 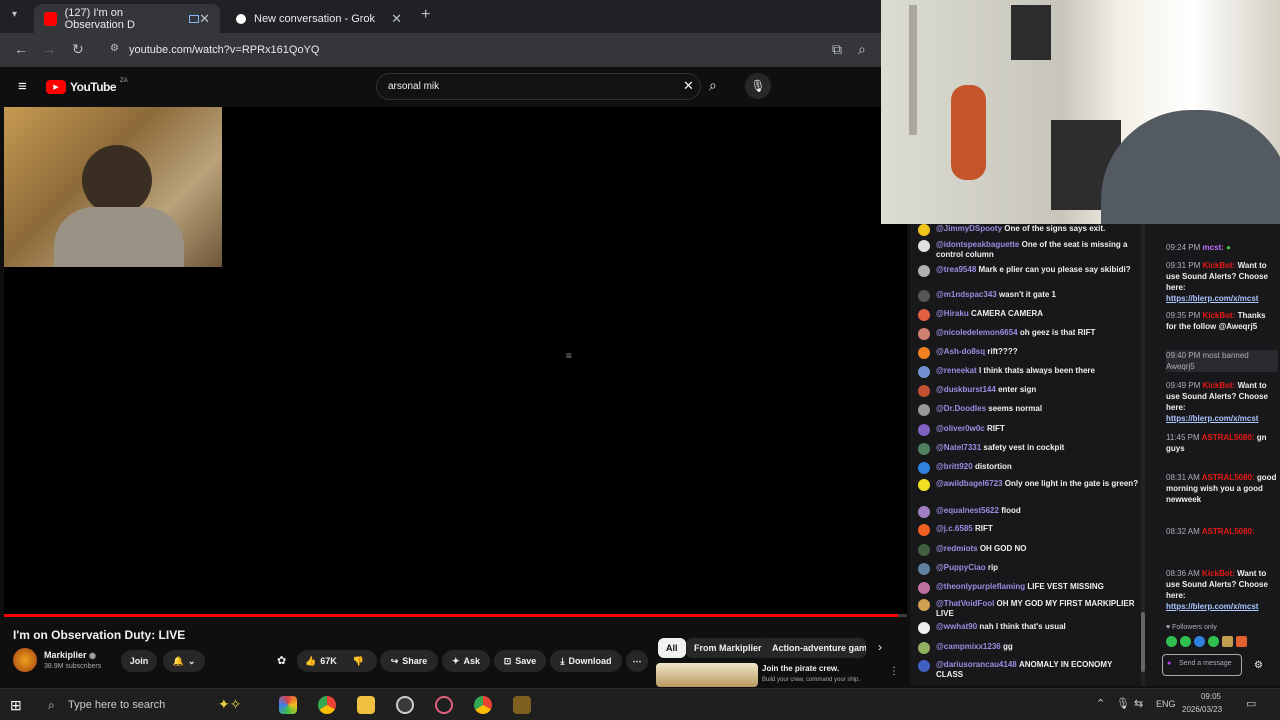 What do you see at coordinates (520, 661) in the screenshot?
I see `save-button: ⊡ Save` at bounding box center [520, 661].